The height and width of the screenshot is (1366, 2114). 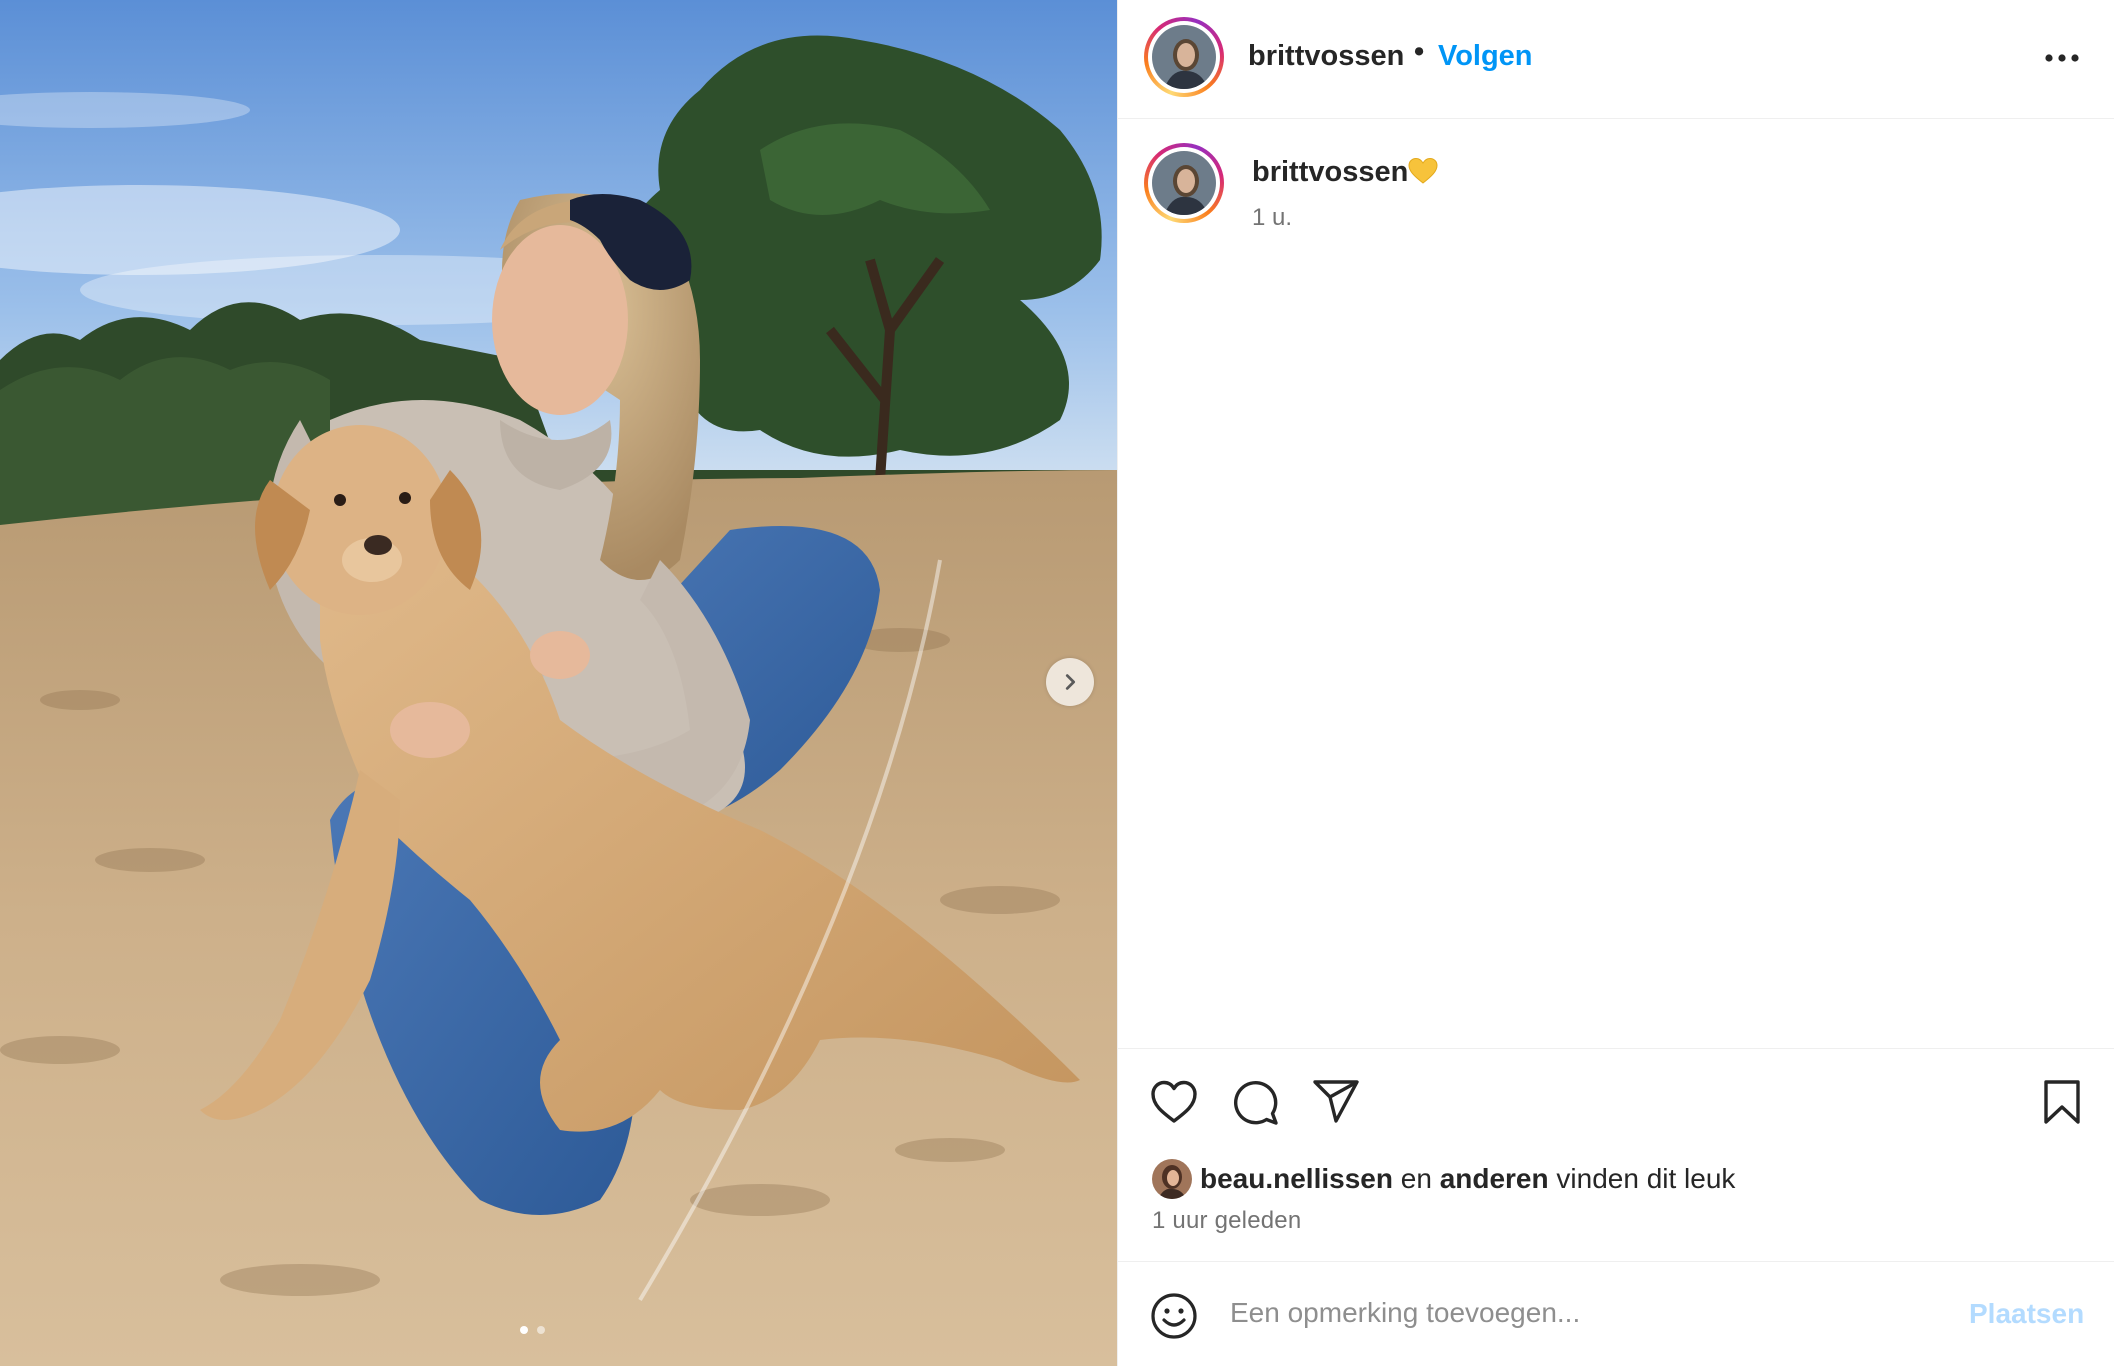 I want to click on liker-username: beau.nellissen, so click(x=1296, y=1179).